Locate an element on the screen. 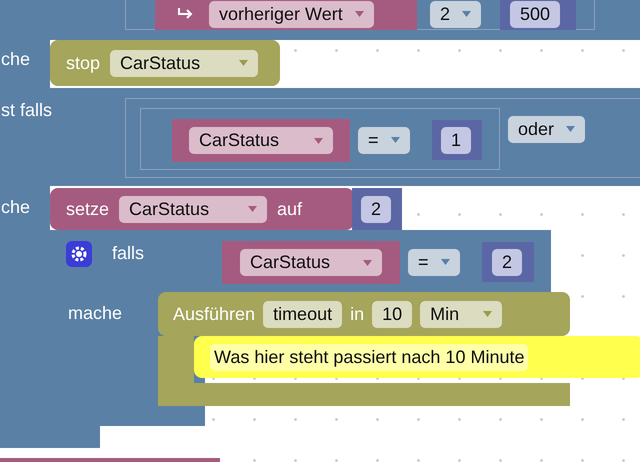 The image size is (640, 462). dropdown-field: 2 is located at coordinates (456, 14).